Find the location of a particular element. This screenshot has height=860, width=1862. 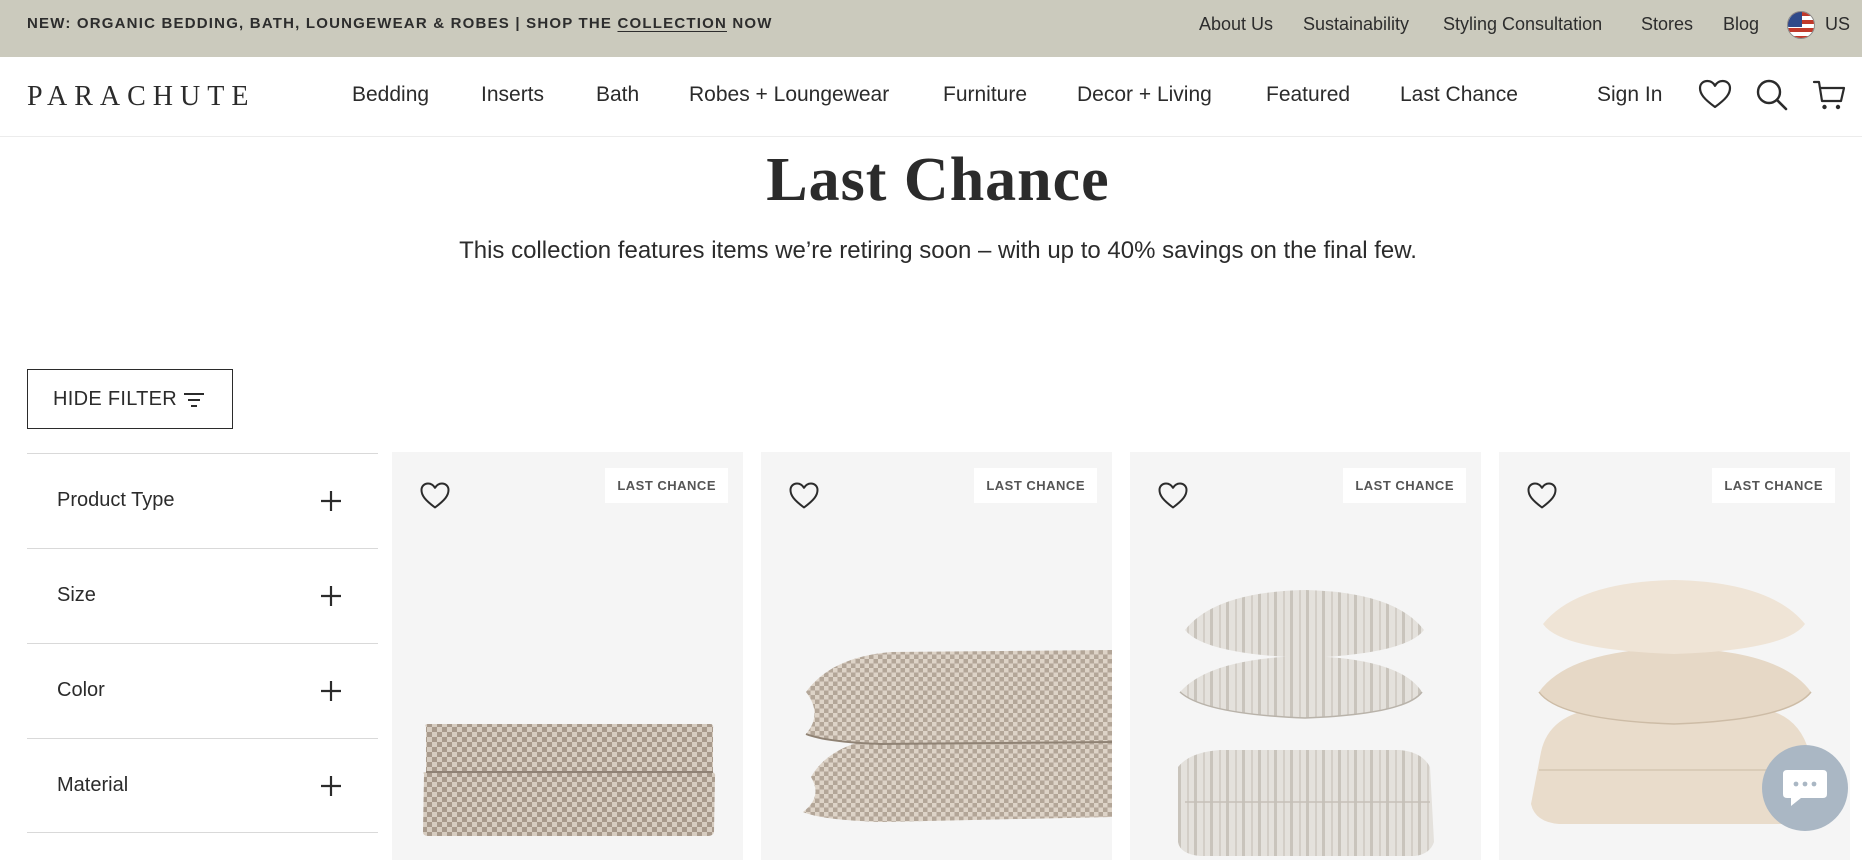

utility-link-about-us: About Us is located at coordinates (1236, 24).